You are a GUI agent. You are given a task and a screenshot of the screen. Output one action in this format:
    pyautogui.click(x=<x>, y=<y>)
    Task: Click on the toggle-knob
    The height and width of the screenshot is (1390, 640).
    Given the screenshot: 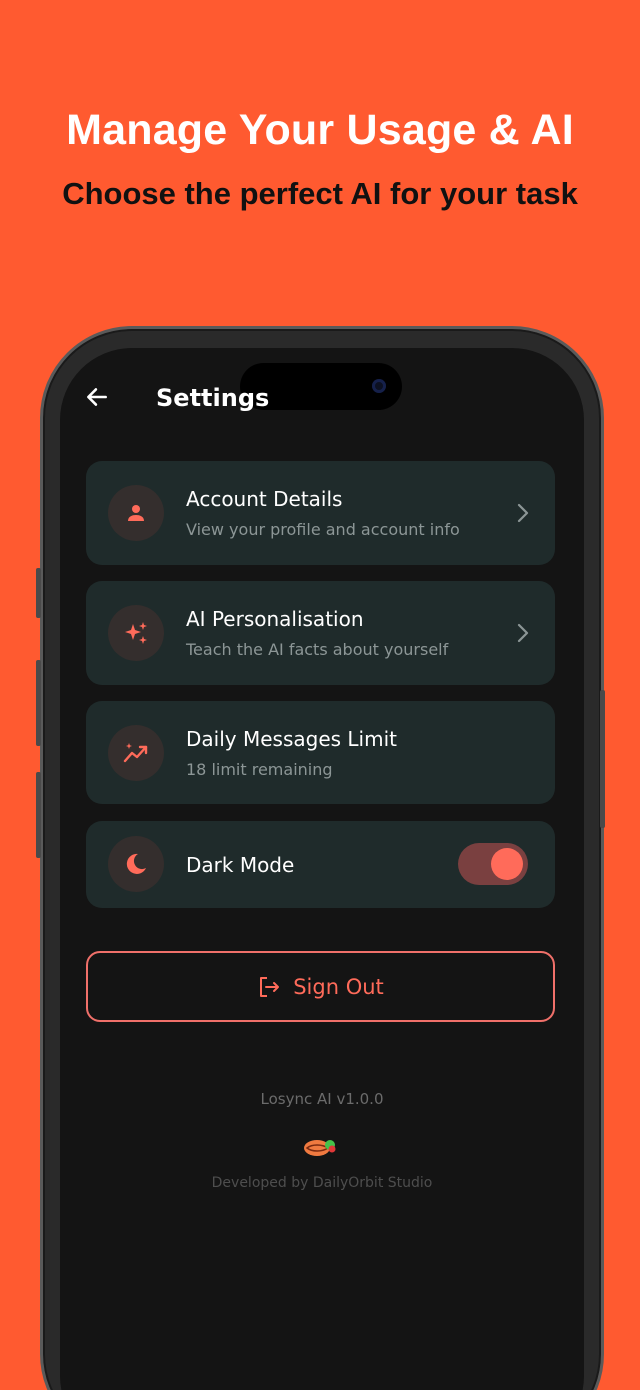 What is the action you would take?
    pyautogui.click(x=507, y=864)
    